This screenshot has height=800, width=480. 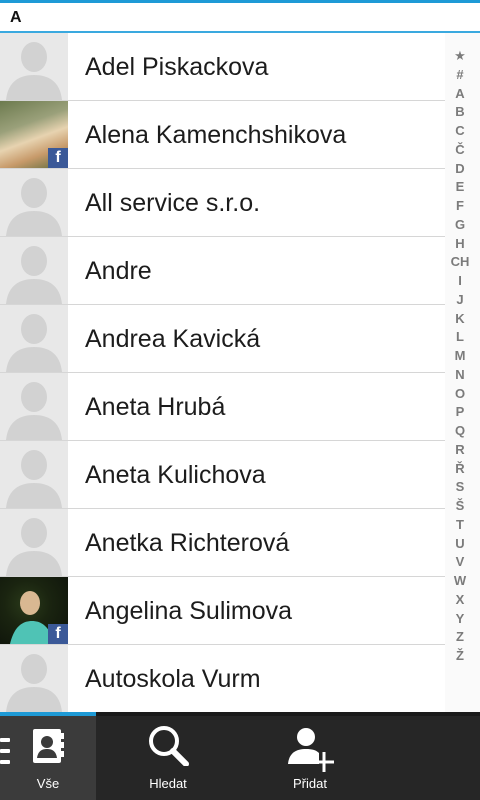 What do you see at coordinates (189, 611) in the screenshot?
I see `contact-name: Angelina Sulimova` at bounding box center [189, 611].